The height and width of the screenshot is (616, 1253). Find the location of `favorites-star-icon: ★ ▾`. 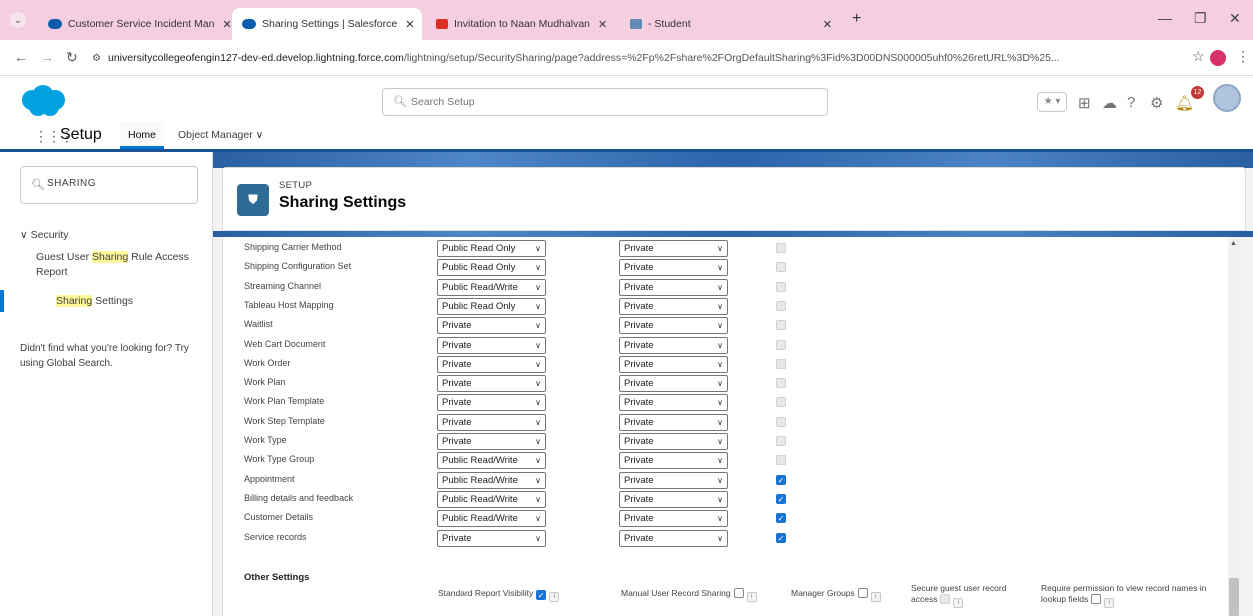

favorites-star-icon: ★ ▾ is located at coordinates (1052, 102).